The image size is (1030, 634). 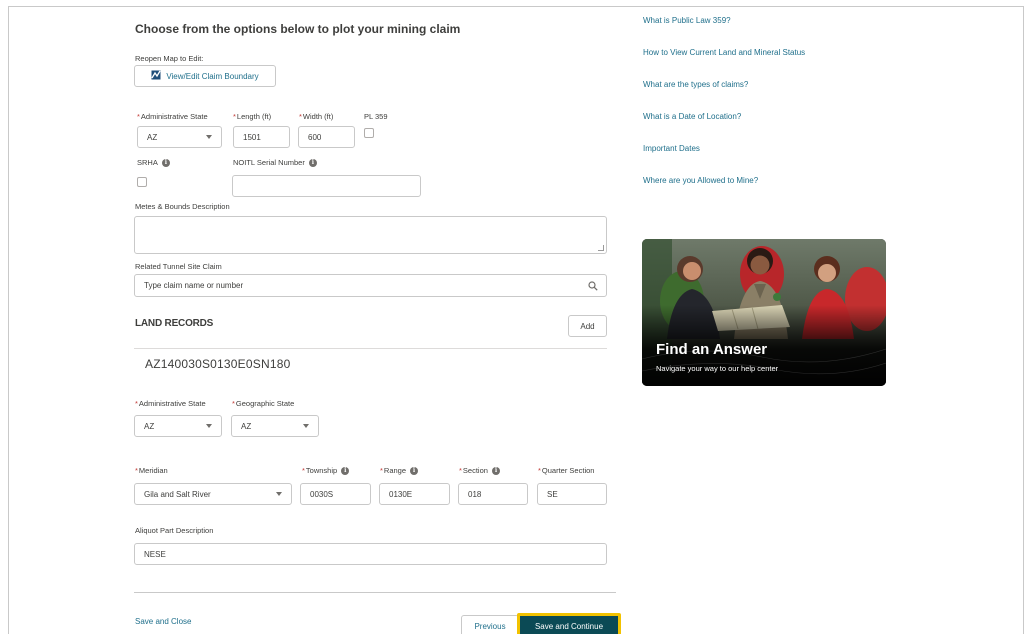 I want to click on card-subtitle: Navigate your way to our help center, so click(x=717, y=368).